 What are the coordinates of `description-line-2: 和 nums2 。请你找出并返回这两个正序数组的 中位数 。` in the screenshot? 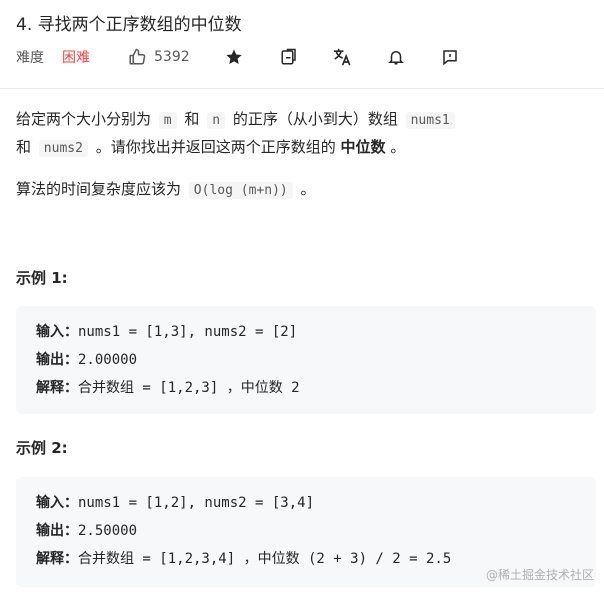 It's located at (210, 148).